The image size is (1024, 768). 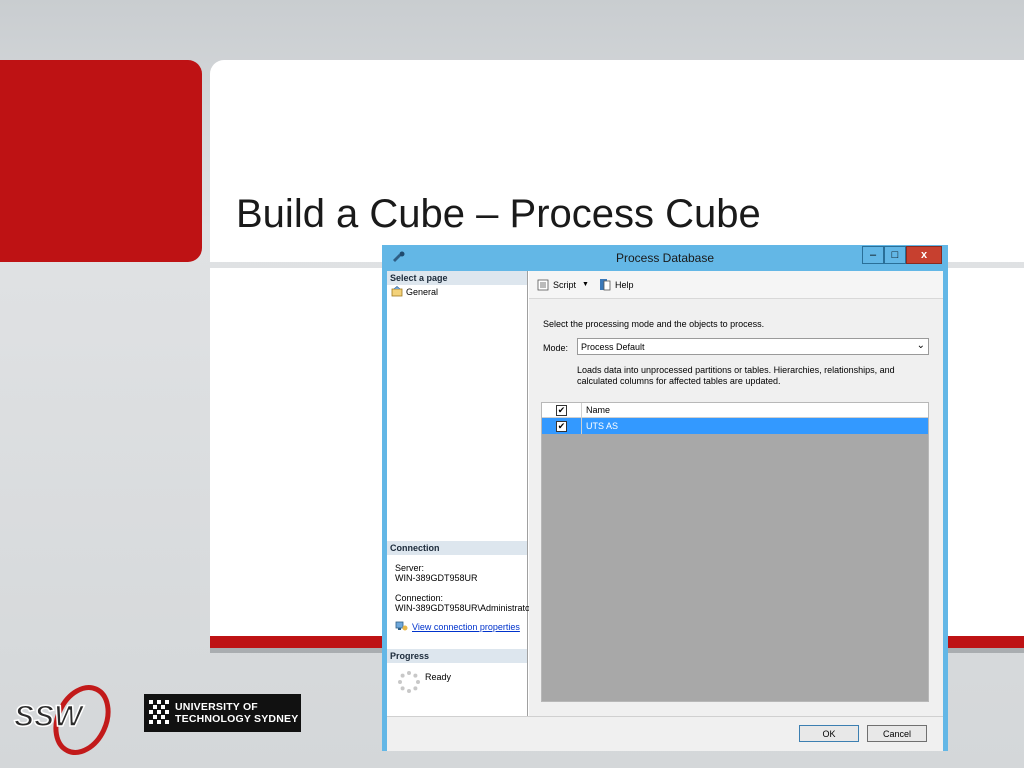 What do you see at coordinates (397, 291) in the screenshot?
I see `general-page-icon` at bounding box center [397, 291].